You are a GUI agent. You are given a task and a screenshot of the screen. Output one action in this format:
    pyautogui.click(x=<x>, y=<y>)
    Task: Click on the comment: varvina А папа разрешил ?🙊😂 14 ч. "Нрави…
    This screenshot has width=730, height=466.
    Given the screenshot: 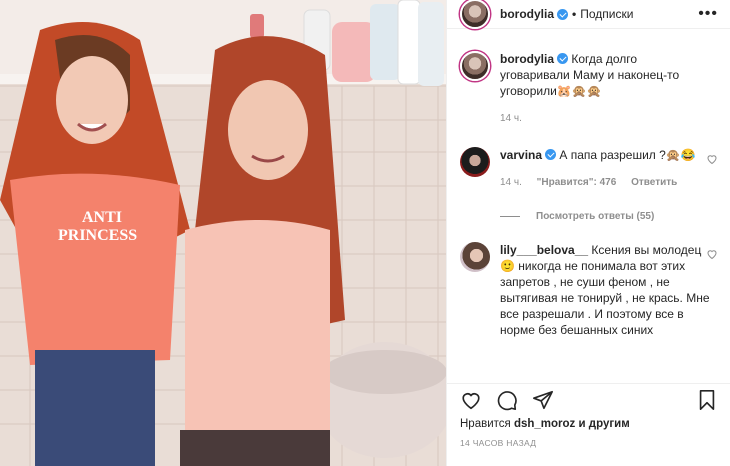 What is the action you would take?
    pyautogui.click(x=589, y=169)
    